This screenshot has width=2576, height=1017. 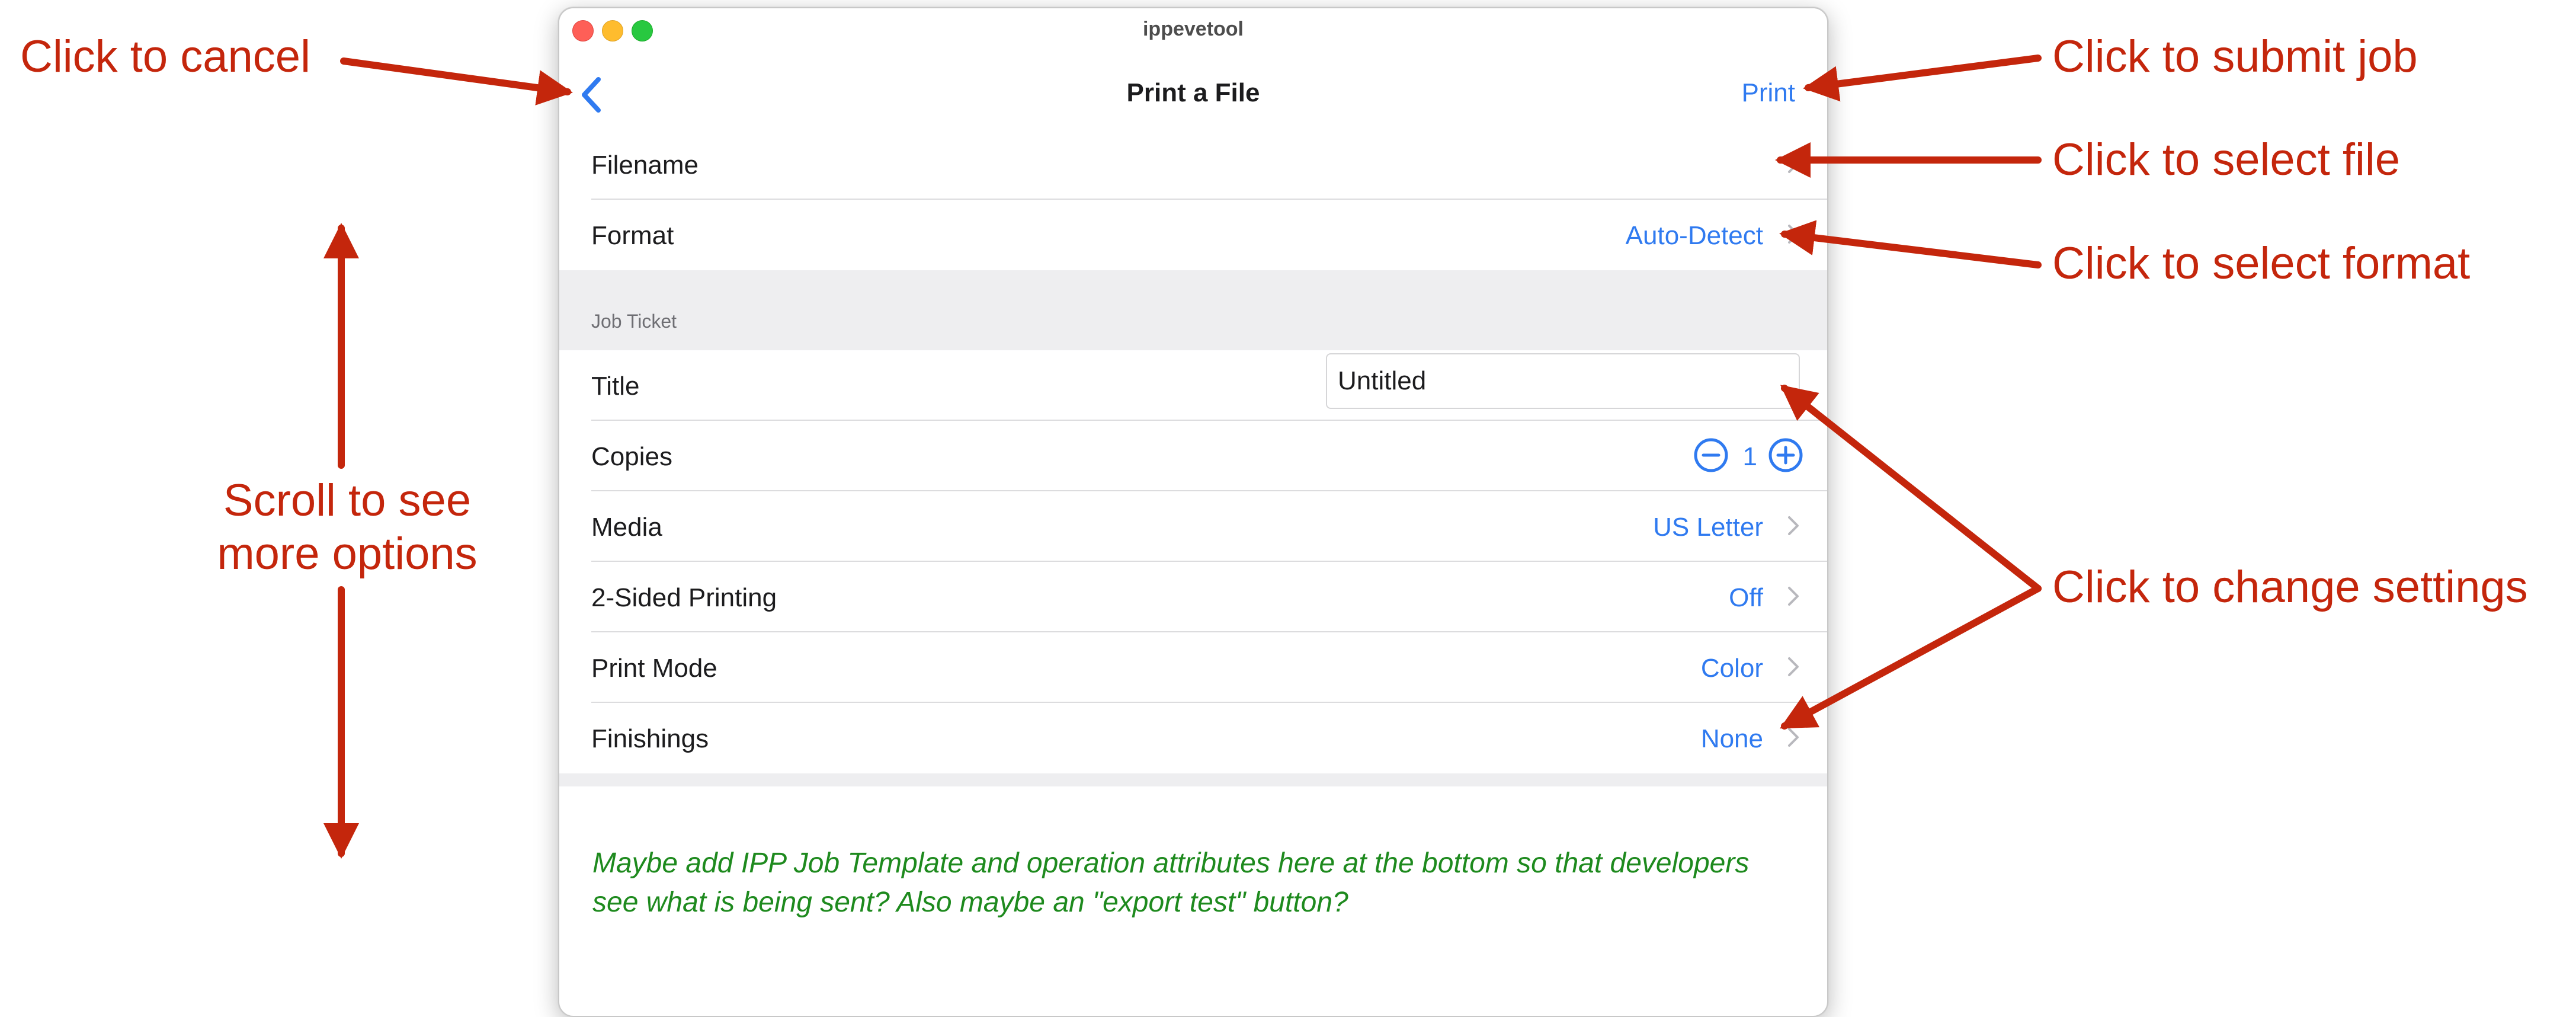 I want to click on annotation-scroll-line2: more options, so click(x=347, y=554).